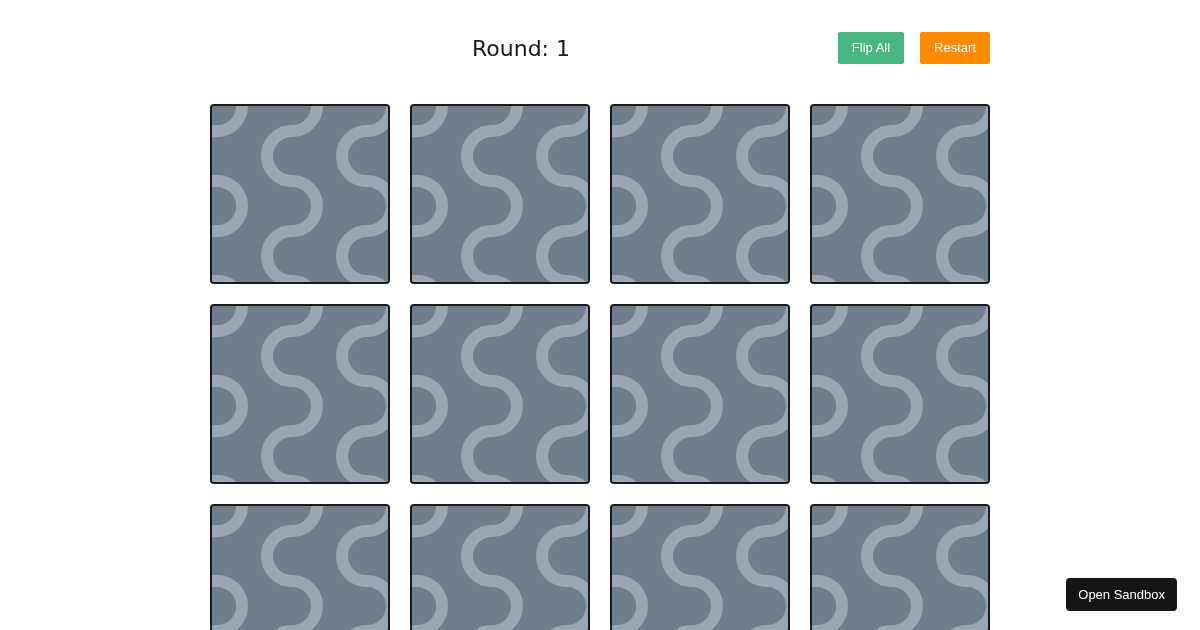 This screenshot has height=630, width=1200. Describe the element at coordinates (521, 48) in the screenshot. I see `round-title: Round: 1` at that location.